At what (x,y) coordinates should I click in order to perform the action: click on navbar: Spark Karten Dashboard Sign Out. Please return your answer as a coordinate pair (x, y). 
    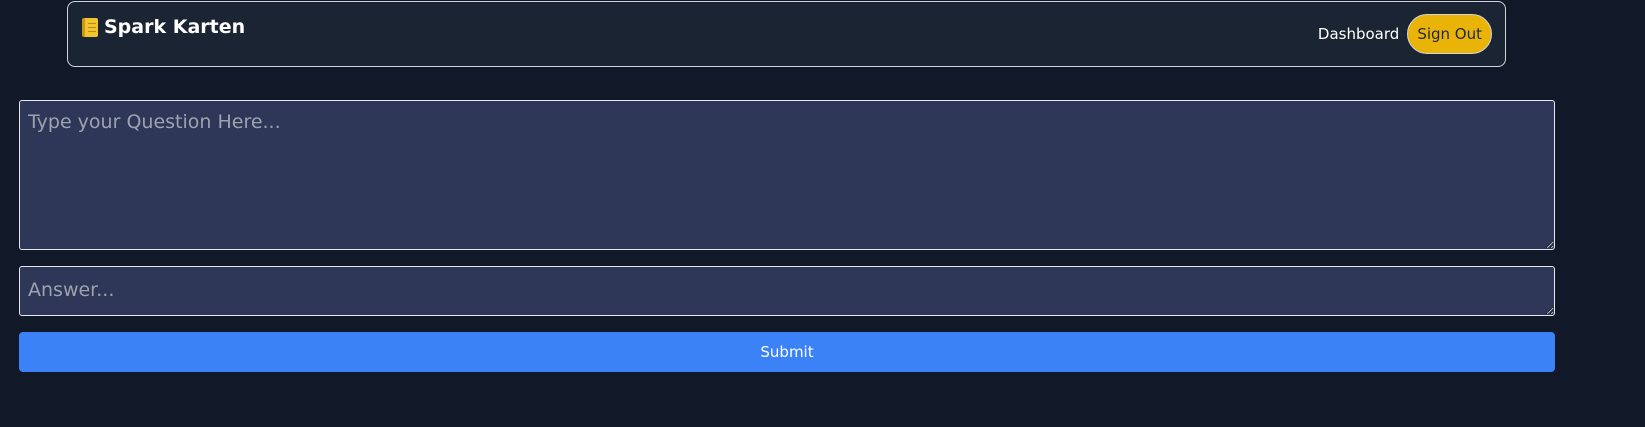
    Looking at the image, I should click on (786, 34).